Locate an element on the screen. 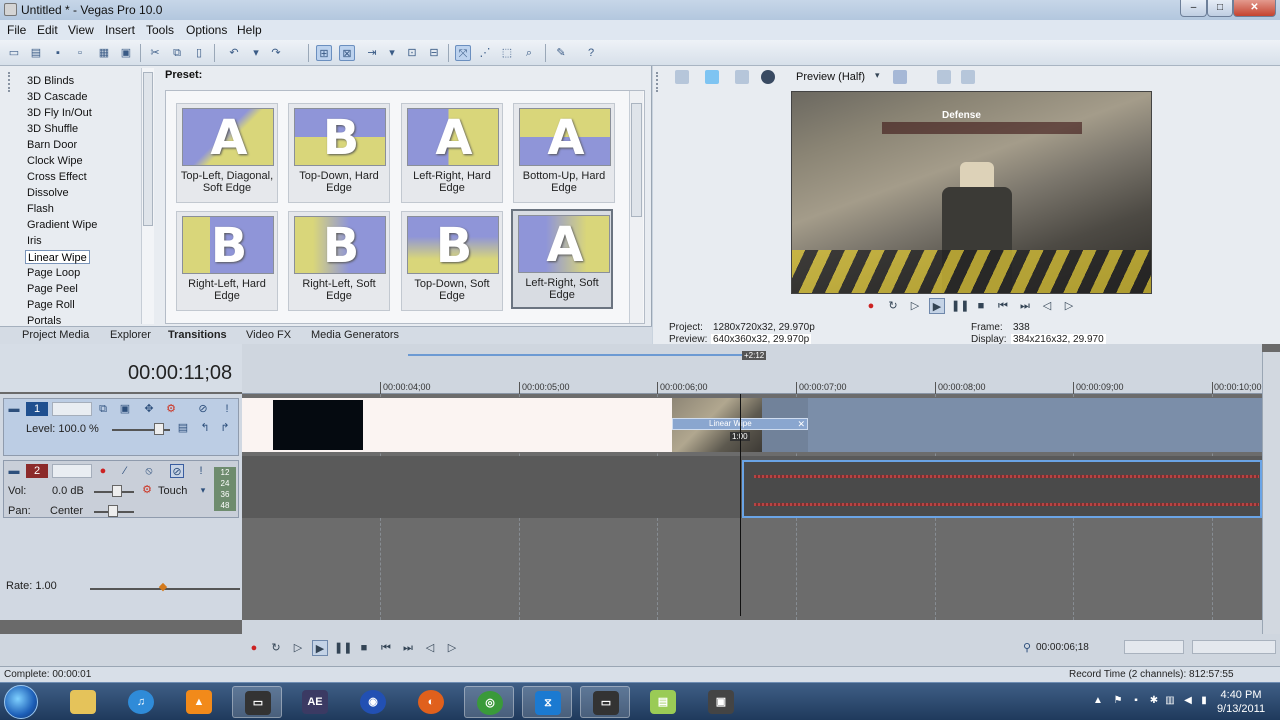  preset-thumbnail: A Top-Left, Diagonal, Soft Edge is located at coordinates (227, 153).